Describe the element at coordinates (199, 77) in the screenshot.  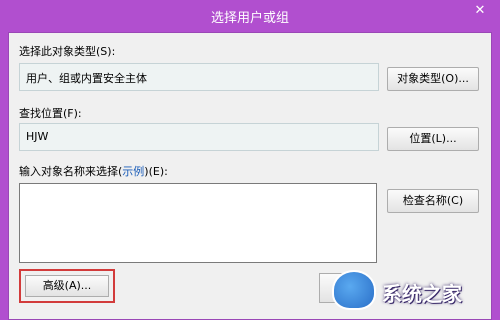
I see `object-type-field: 用户、组或内置安全主体` at that location.